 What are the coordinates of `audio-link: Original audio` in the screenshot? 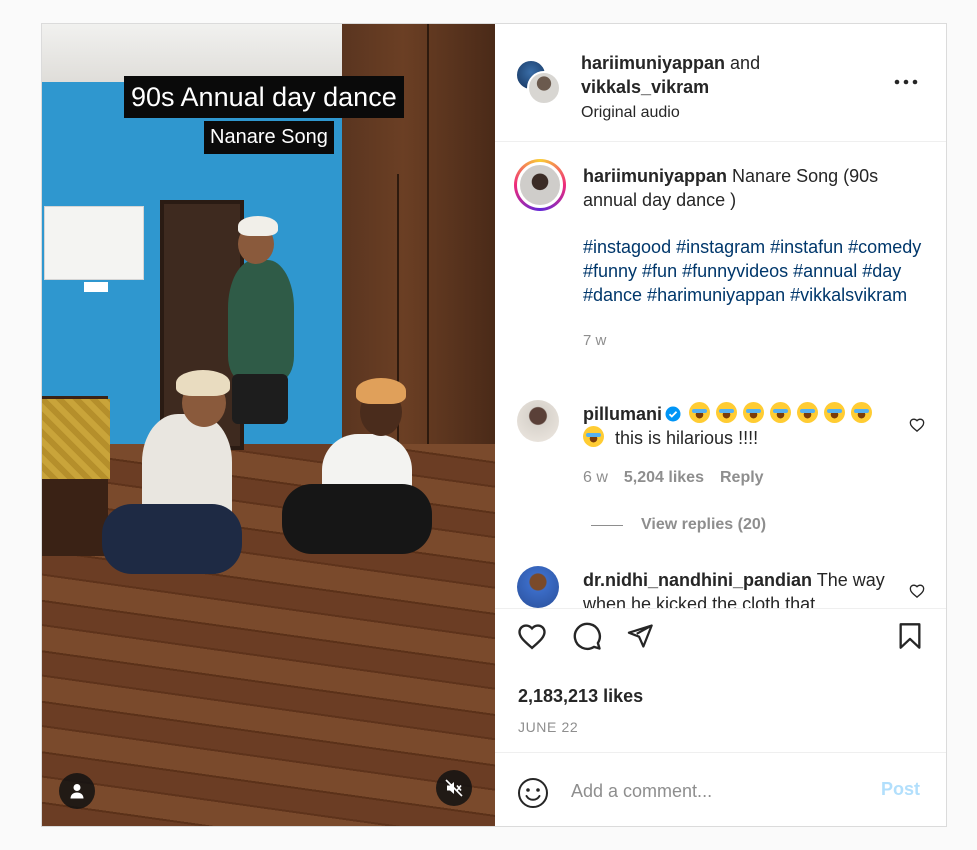 It's located at (731, 113).